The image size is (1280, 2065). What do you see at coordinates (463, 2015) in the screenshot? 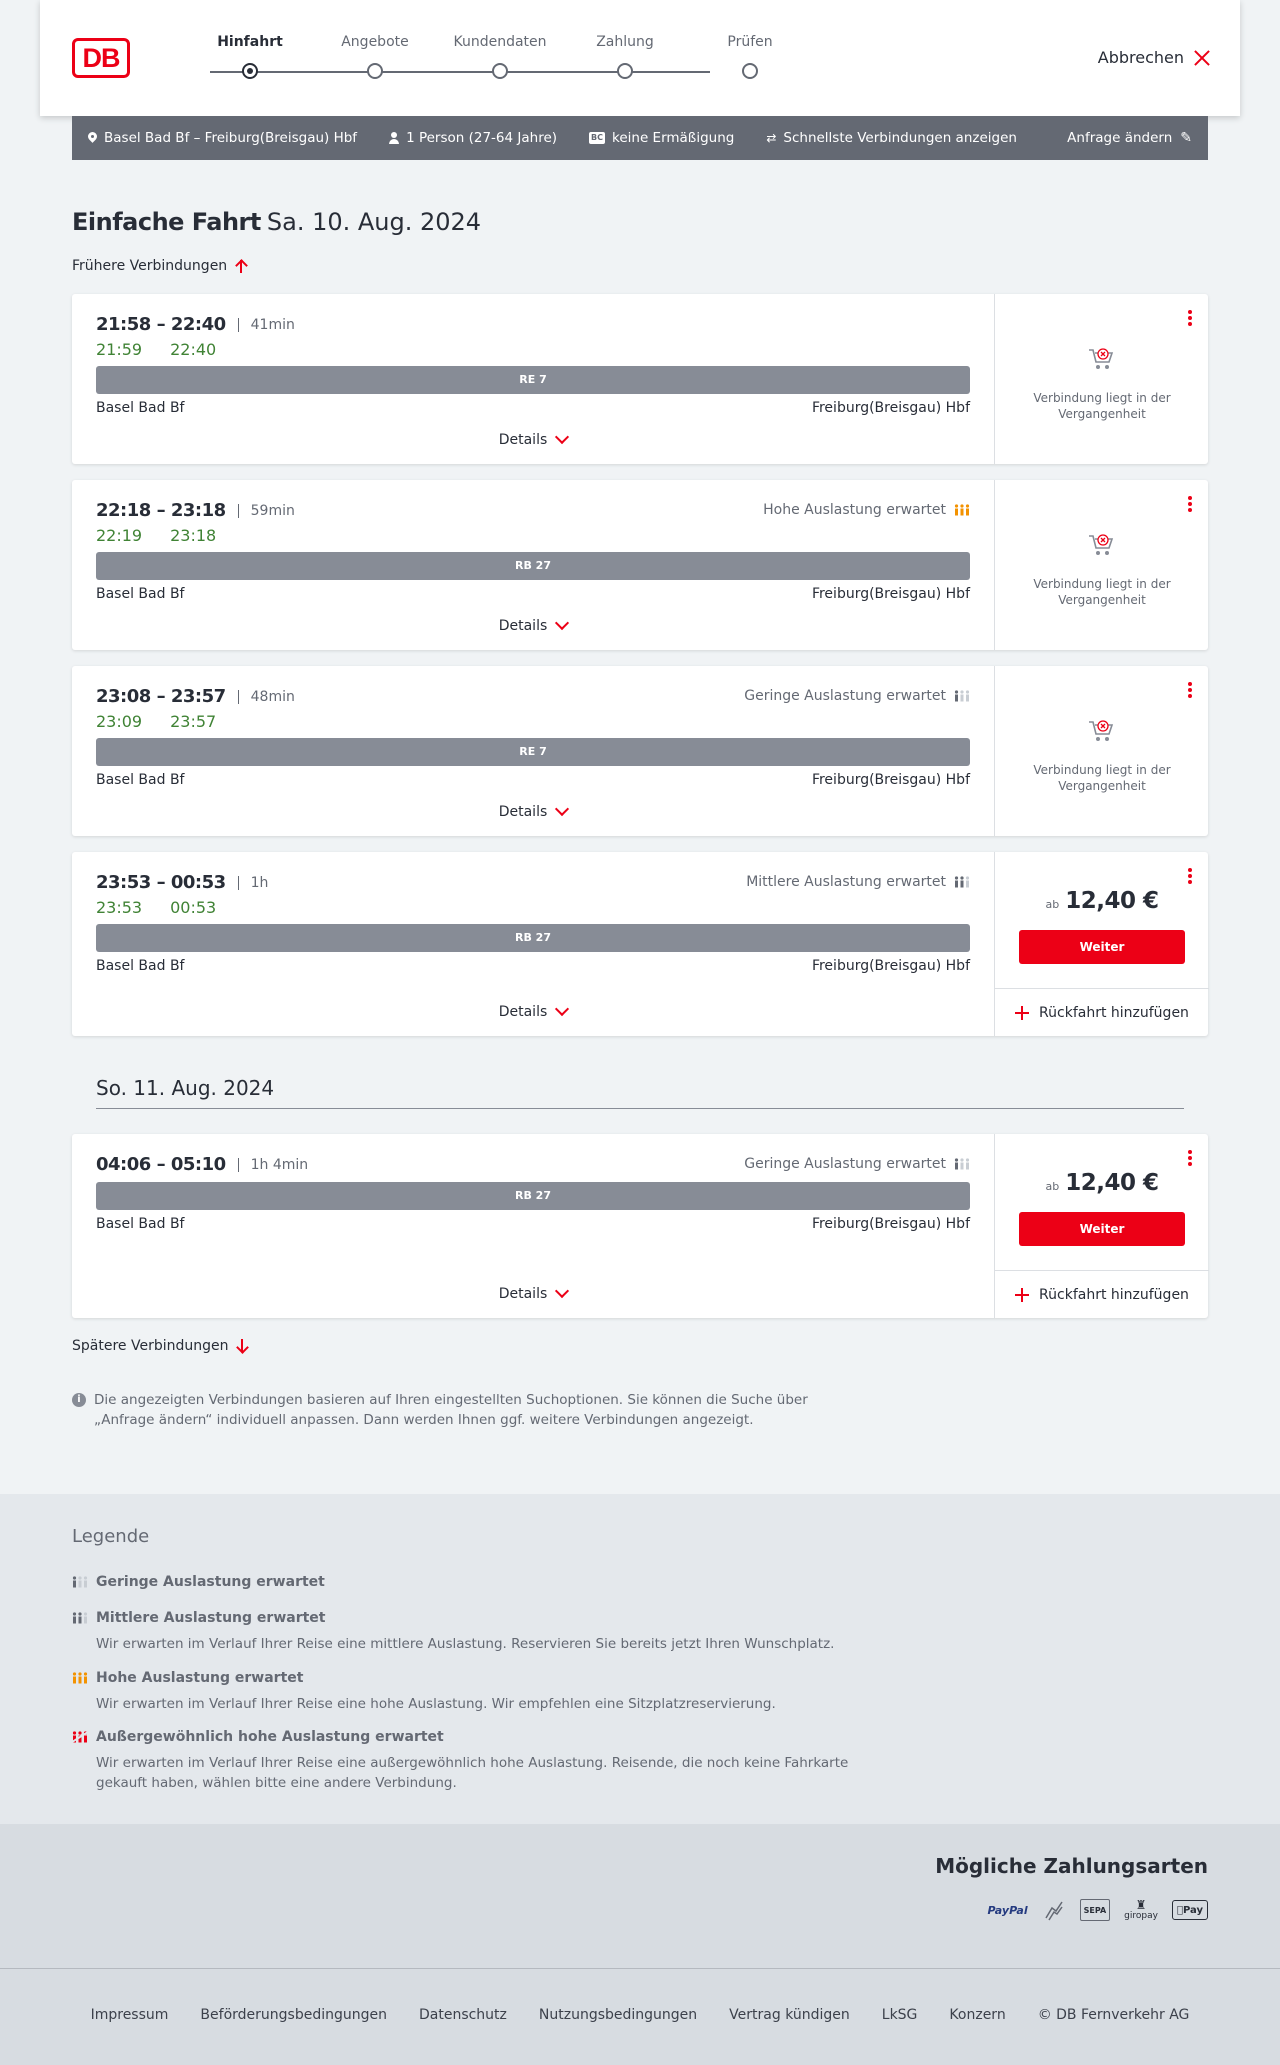
I see `footer-link-datenschutz: Datenschutz` at bounding box center [463, 2015].